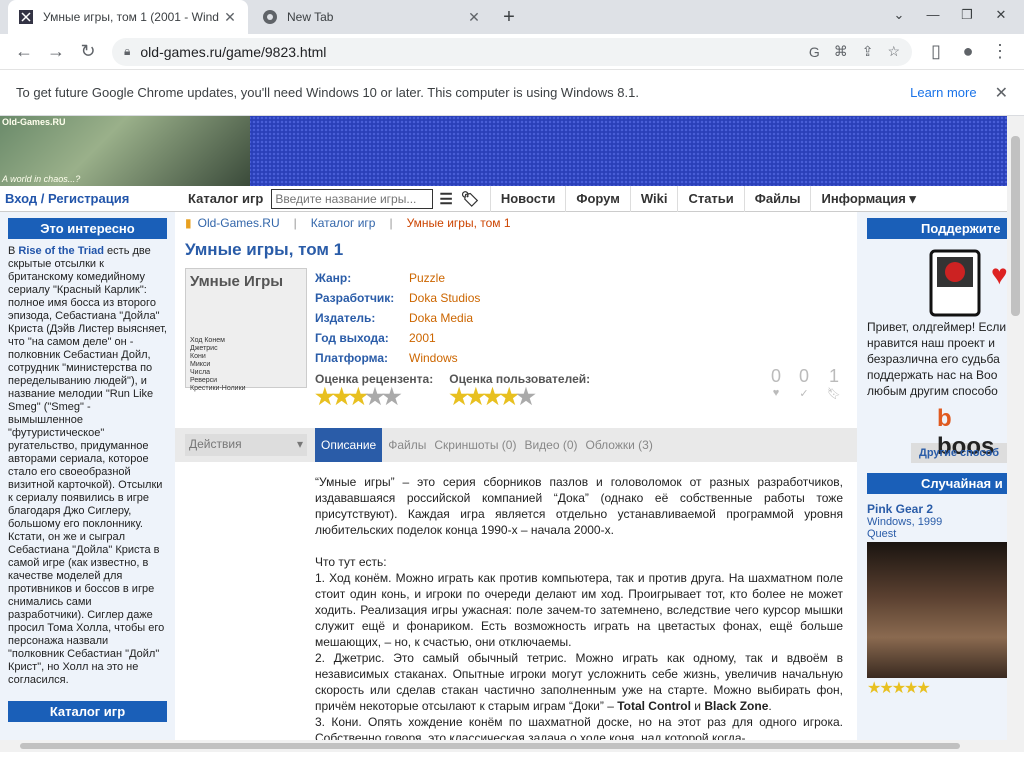  Describe the element at coordinates (343, 223) in the screenshot. I see `breadcrumb-catalog: Каталог игр` at that location.